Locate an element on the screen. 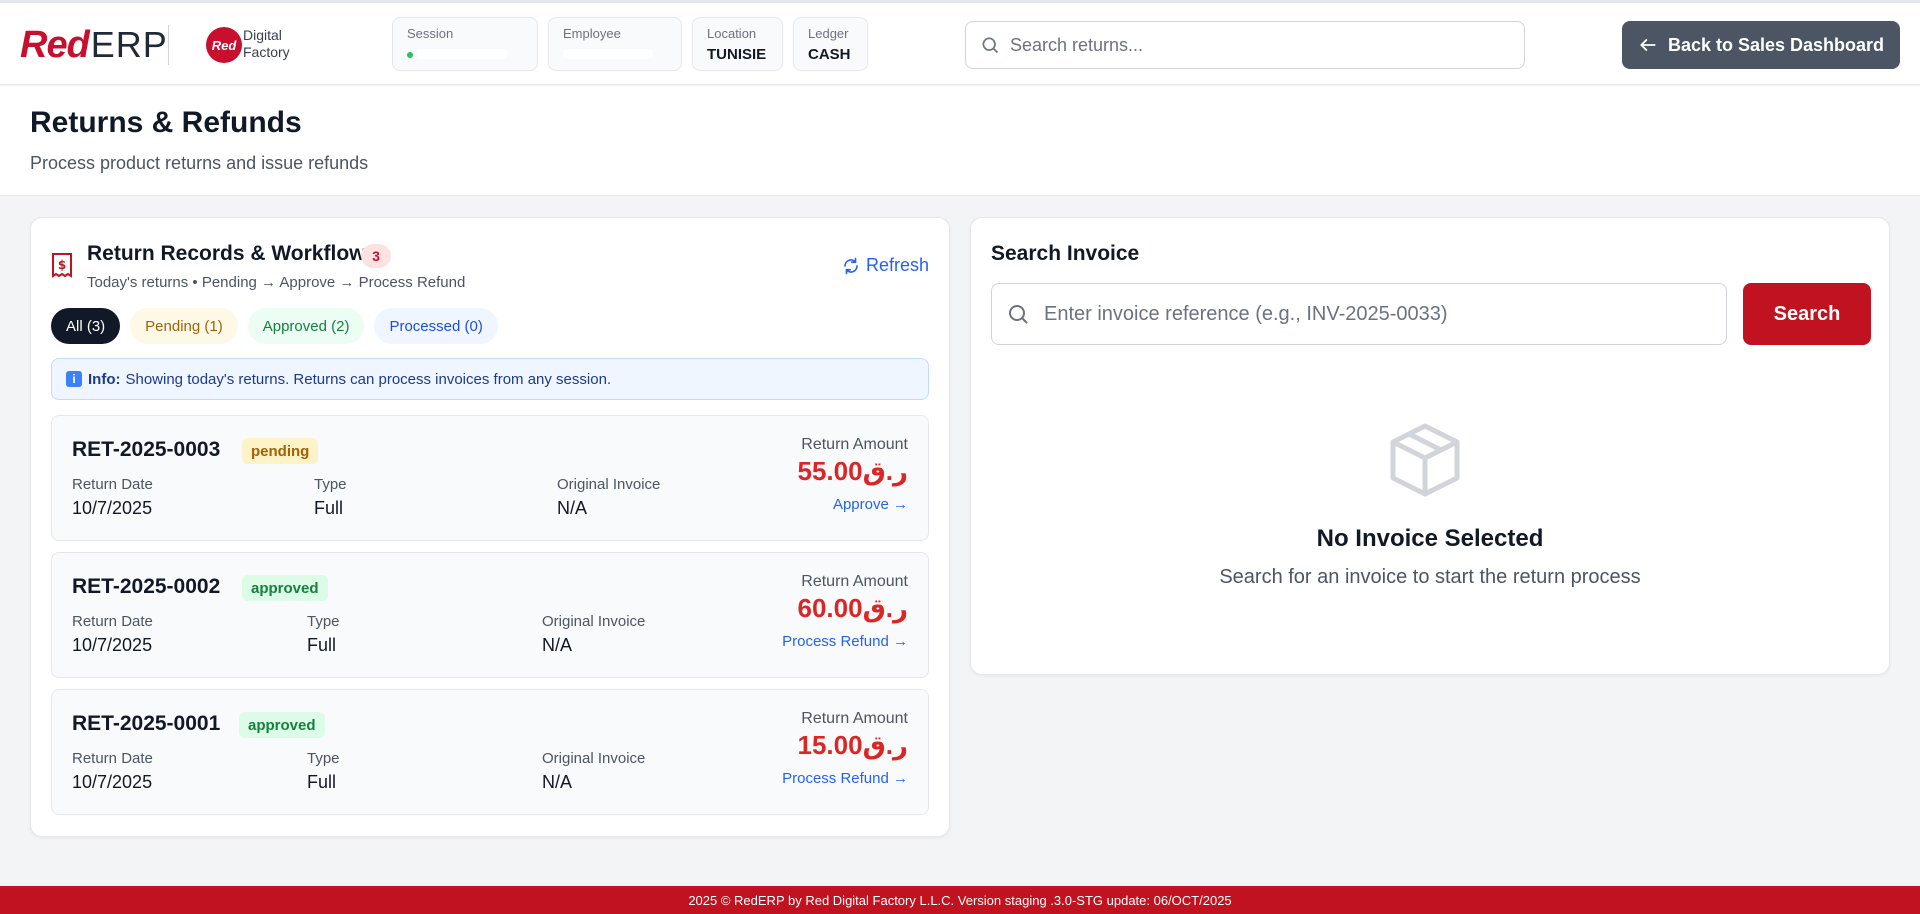 The width and height of the screenshot is (1920, 914). ledger-value: CASH is located at coordinates (829, 54).